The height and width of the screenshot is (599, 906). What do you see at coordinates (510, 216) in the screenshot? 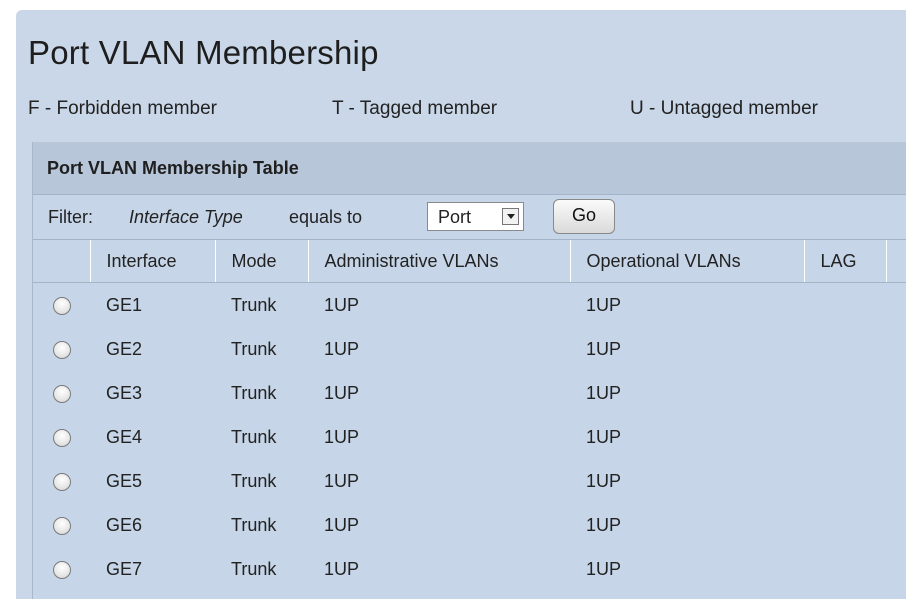
I see `dropdown-arrow-icon` at bounding box center [510, 216].